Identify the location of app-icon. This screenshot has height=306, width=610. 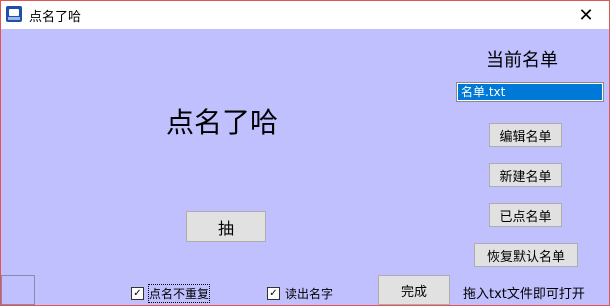
(14, 14).